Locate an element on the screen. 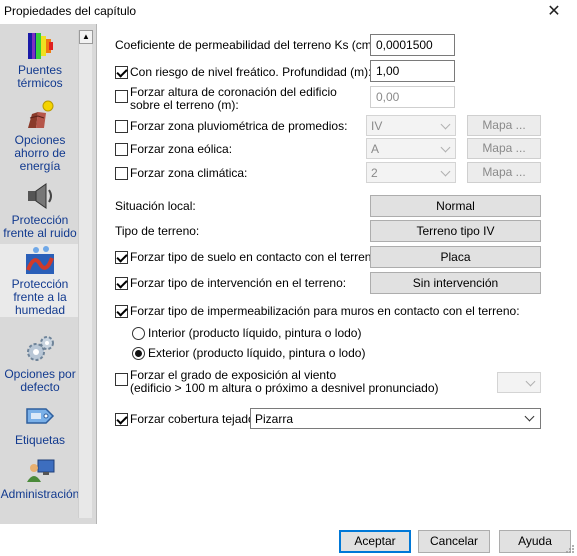 This screenshot has width=577, height=556. cancel-button: Cancelar is located at coordinates (454, 541).